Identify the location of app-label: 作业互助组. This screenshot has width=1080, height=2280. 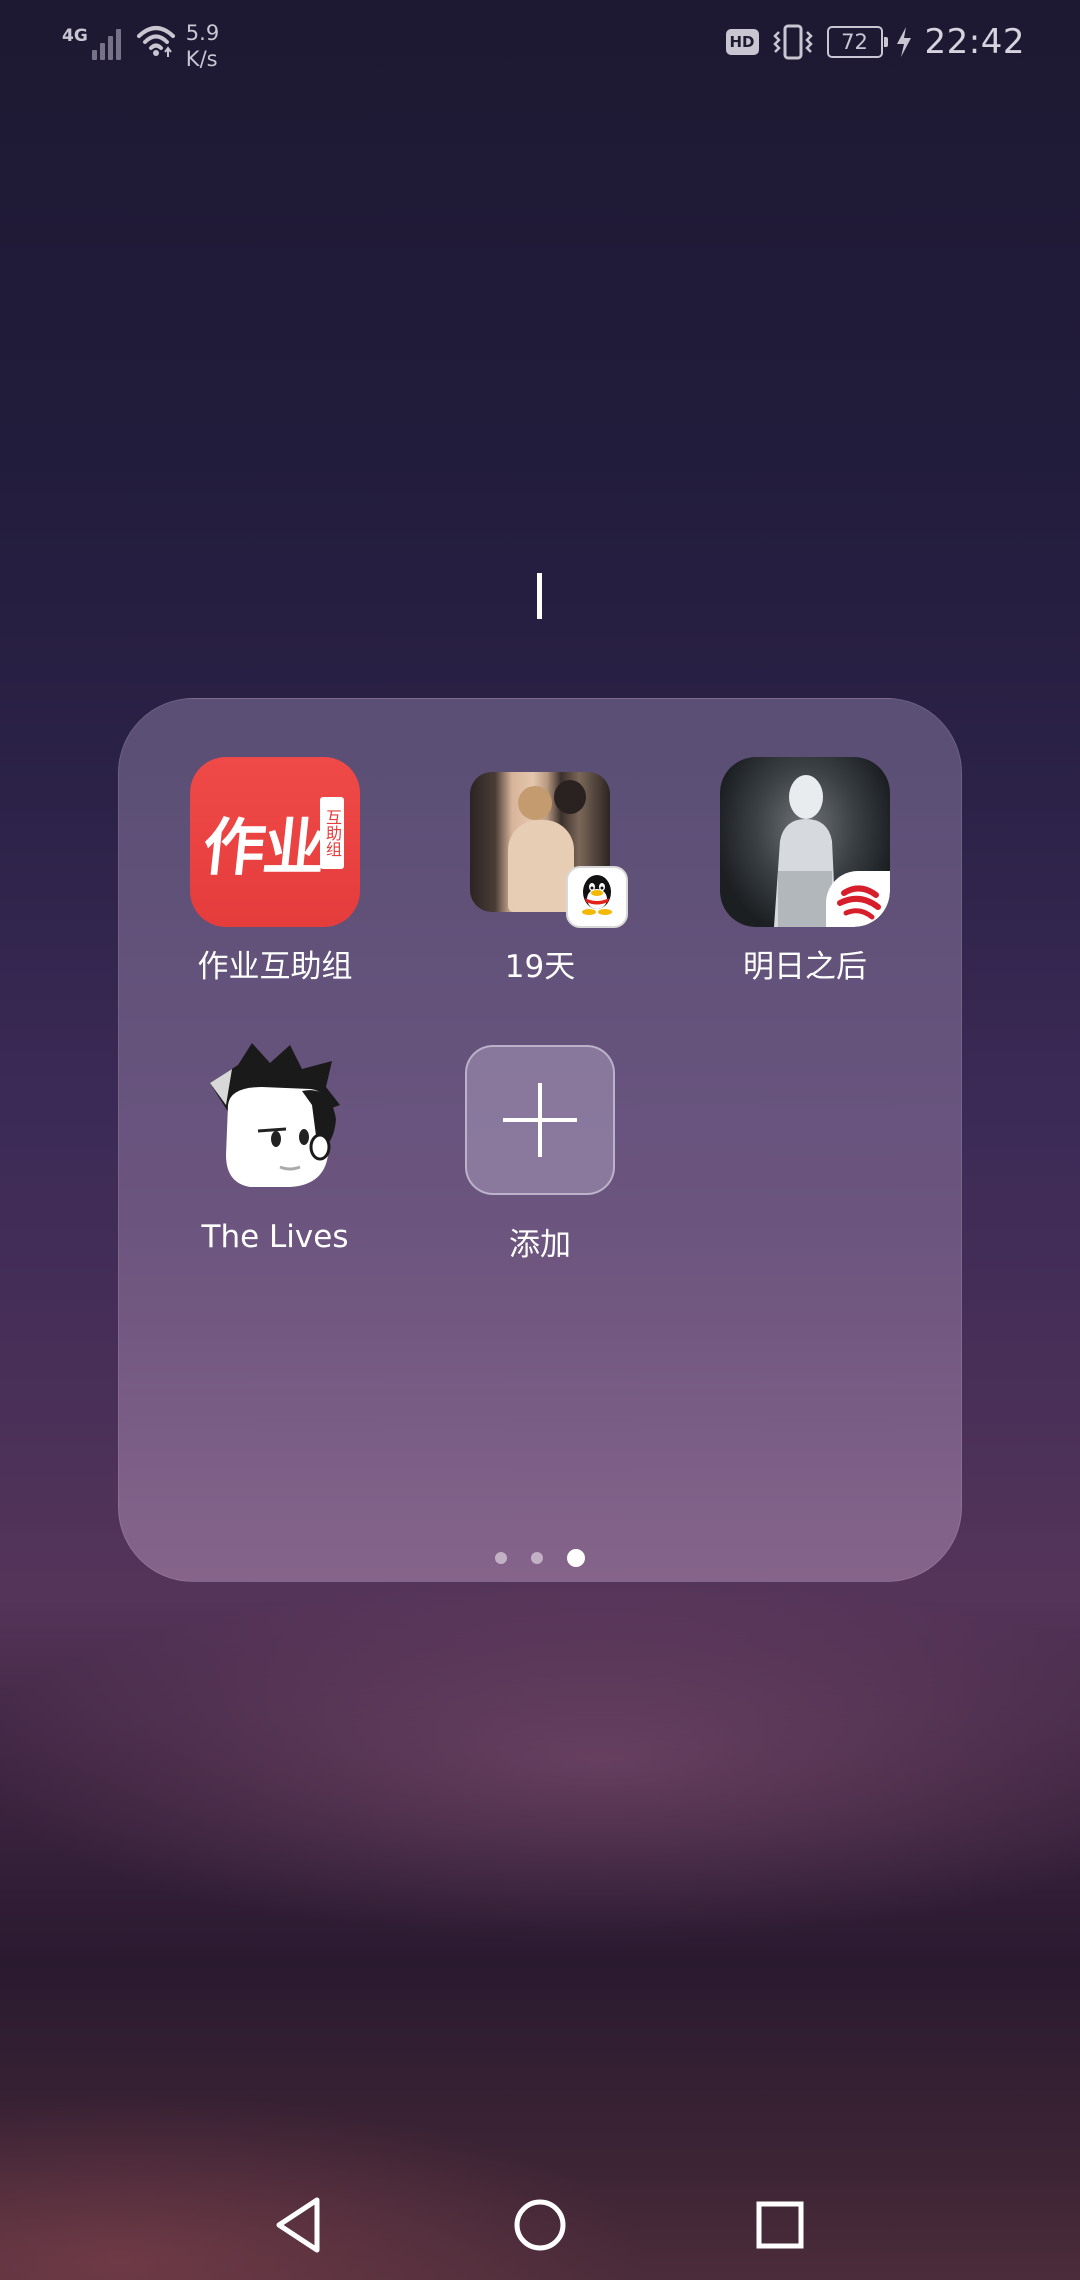
(275, 967).